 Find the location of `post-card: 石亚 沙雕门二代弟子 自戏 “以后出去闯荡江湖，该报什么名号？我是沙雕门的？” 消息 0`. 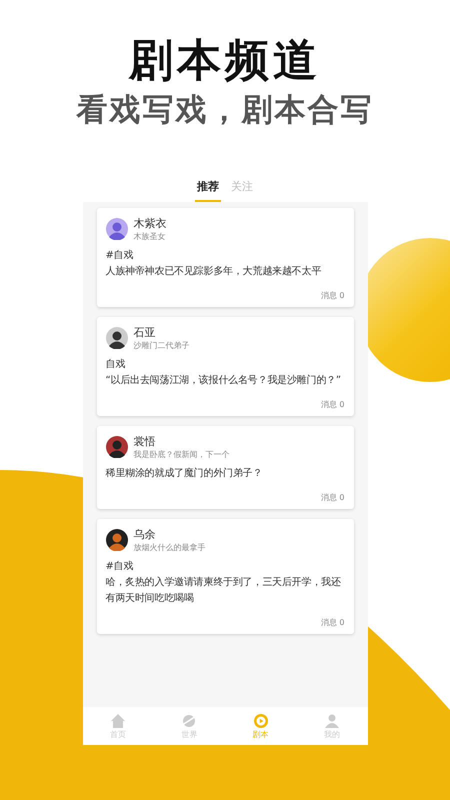

post-card: 石亚 沙雕门二代弟子 自戏 “以后出去闯荡江湖，该报什么名号？我是沙雕门的？” 消息 0 is located at coordinates (225, 366).